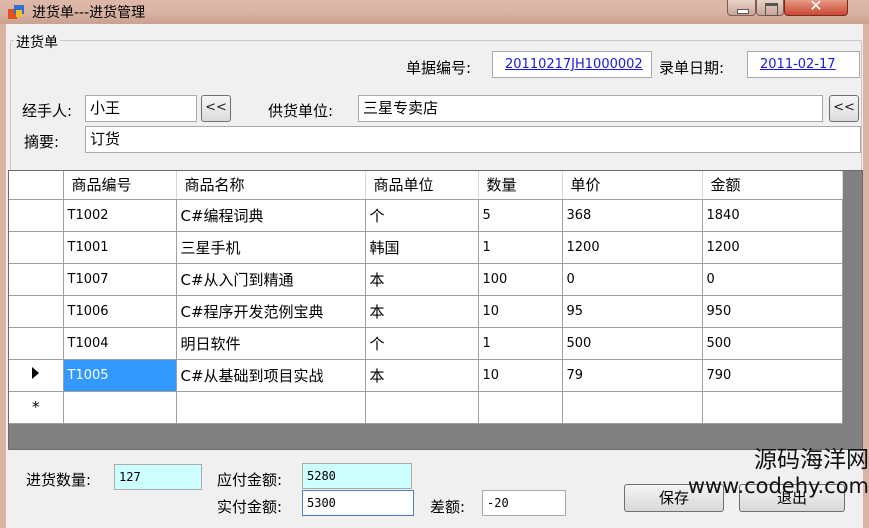 This screenshot has width=869, height=528. Describe the element at coordinates (632, 375) in the screenshot. I see `cell-price: 79` at that location.